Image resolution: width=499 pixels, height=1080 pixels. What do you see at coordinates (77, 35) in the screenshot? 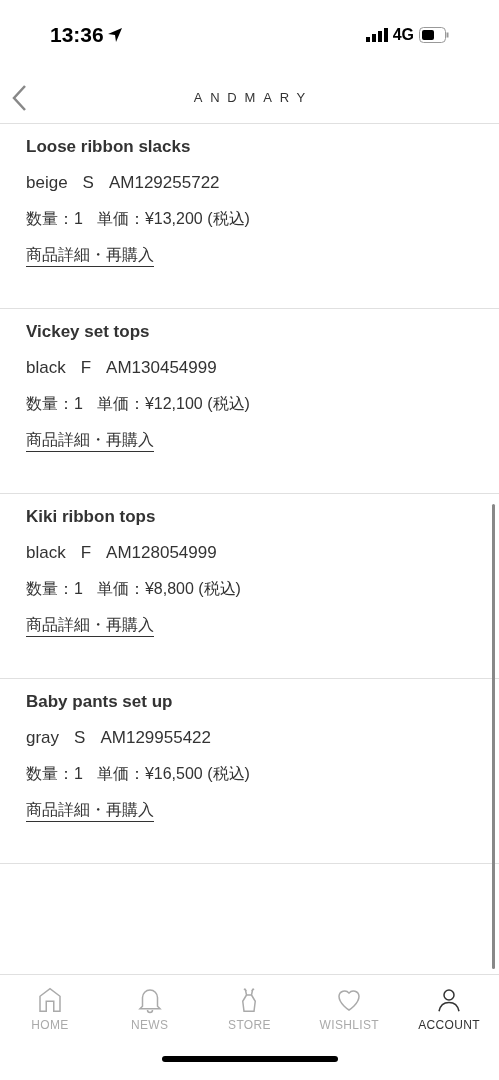
I see `status-time: 13:36` at bounding box center [77, 35].